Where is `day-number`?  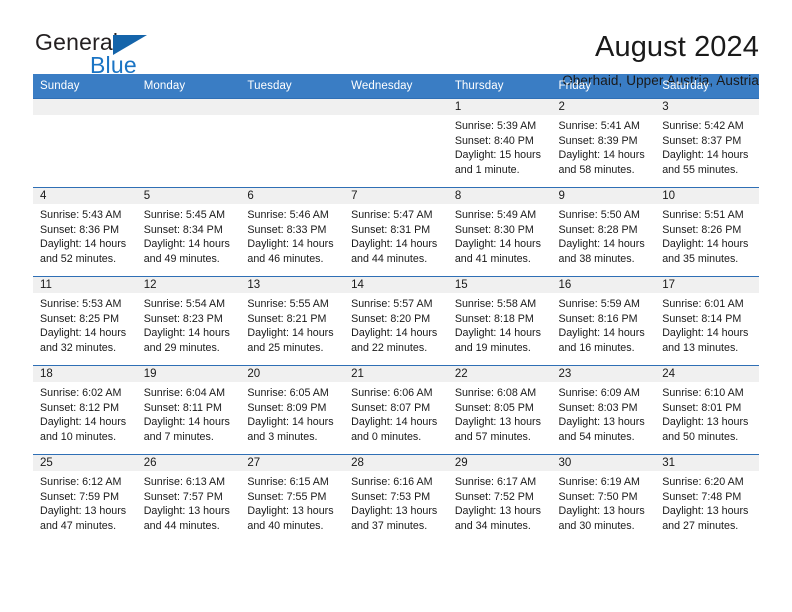
day-number is located at coordinates (85, 107).